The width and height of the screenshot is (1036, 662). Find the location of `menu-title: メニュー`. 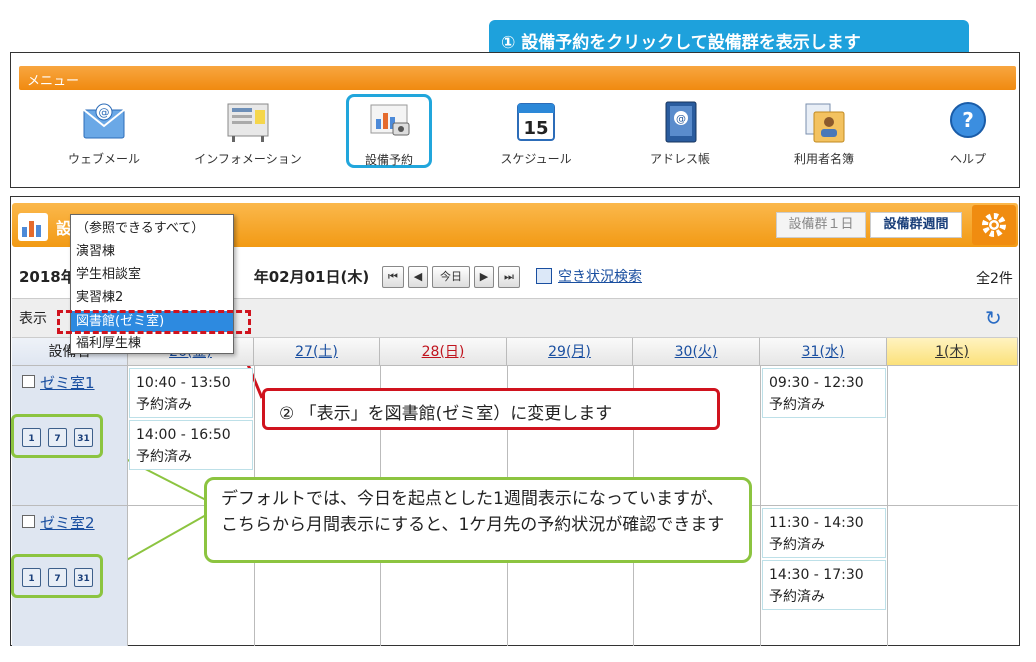

menu-title: メニュー is located at coordinates (517, 78).